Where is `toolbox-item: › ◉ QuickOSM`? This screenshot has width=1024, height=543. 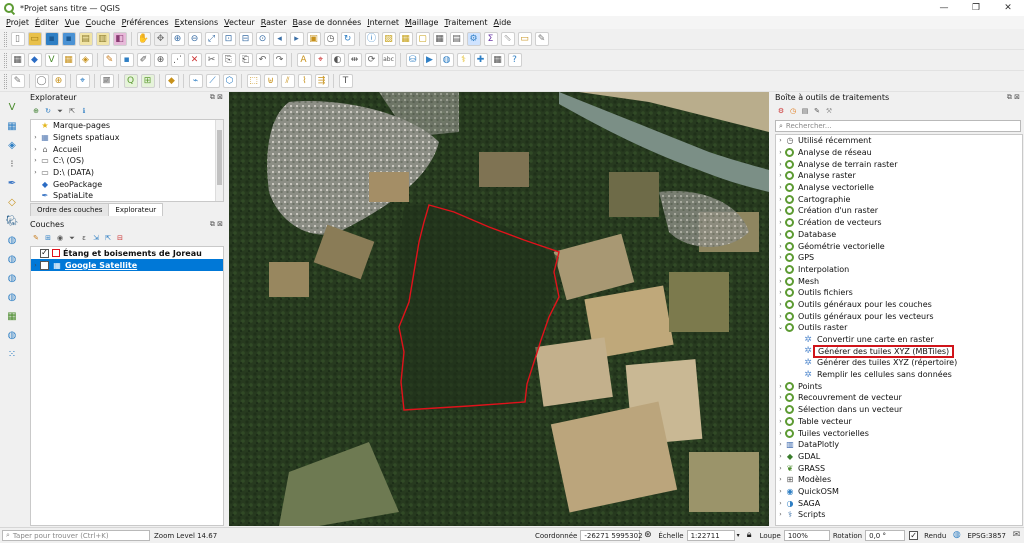
toolbox-item: › ◉ QuickOSM is located at coordinates (899, 492).